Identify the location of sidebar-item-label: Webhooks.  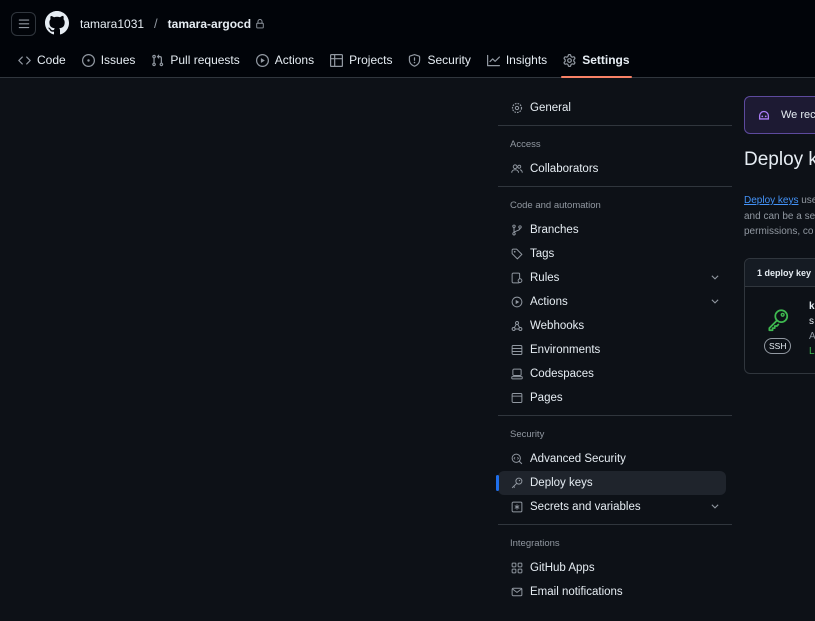
(557, 326).